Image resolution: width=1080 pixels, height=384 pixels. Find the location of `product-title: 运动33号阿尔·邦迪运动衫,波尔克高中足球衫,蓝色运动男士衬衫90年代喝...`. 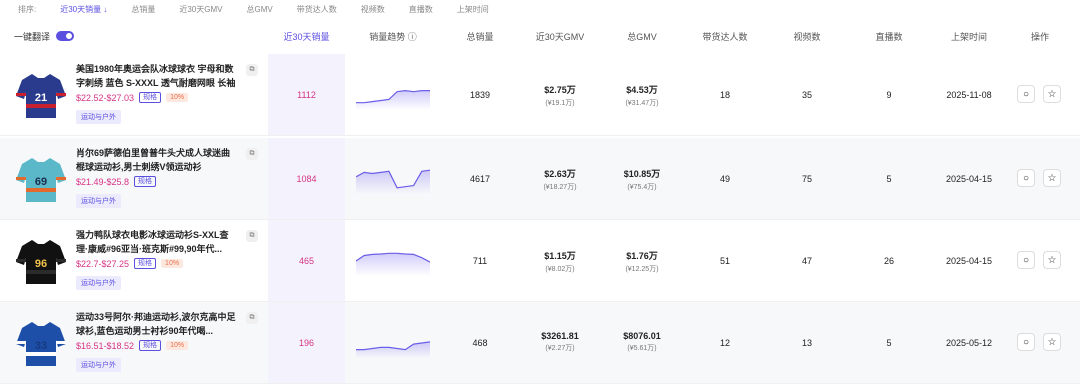

product-title: 运动33号阿尔·邦迪运动衫,波尔克高中足球衫,蓝色运动男士衬衫90年代喝... is located at coordinates (156, 324).